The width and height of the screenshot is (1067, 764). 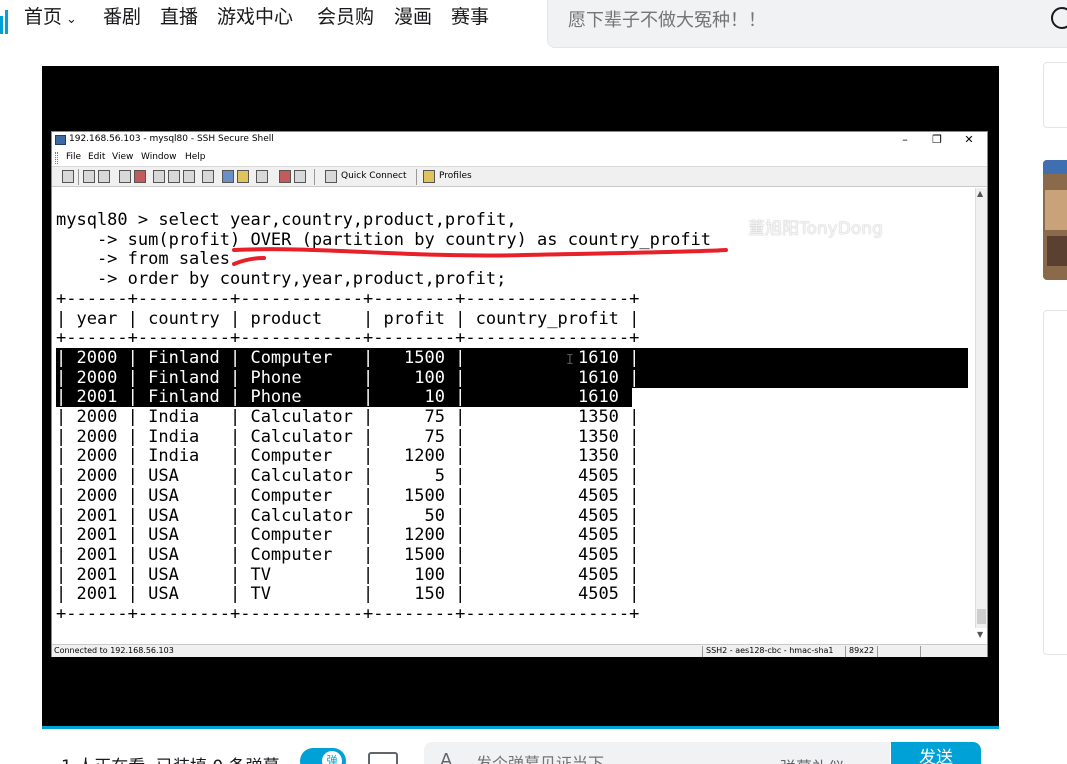 I want to click on video-progress-bar, so click(x=520, y=727).